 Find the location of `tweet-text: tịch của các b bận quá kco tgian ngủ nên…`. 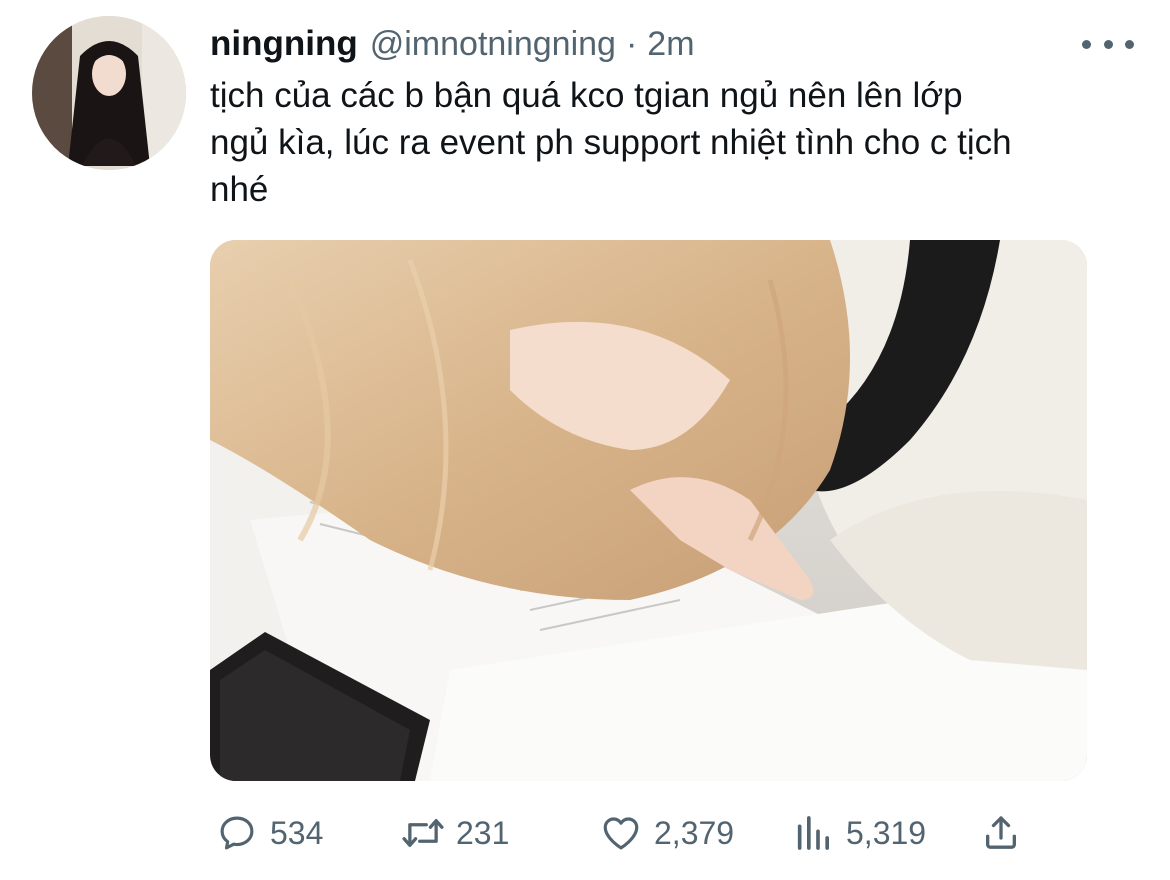

tweet-text: tịch của các b bận quá kco tgian ngủ nên… is located at coordinates (675, 142).